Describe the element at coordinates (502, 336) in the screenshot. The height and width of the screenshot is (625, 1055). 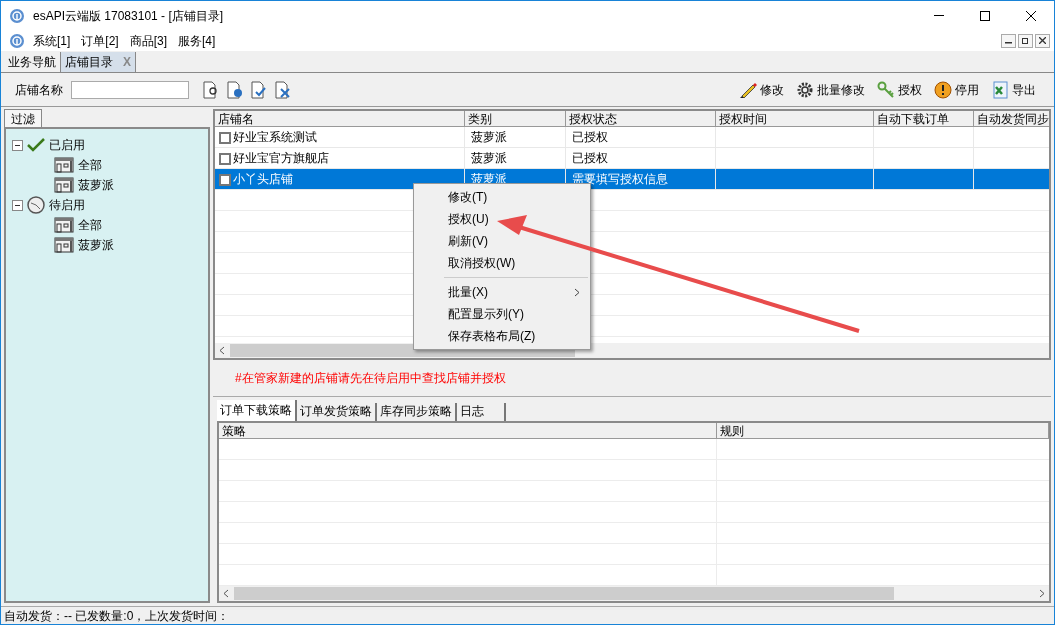
I see `menu-item: 保存表格布局(Z)` at that location.